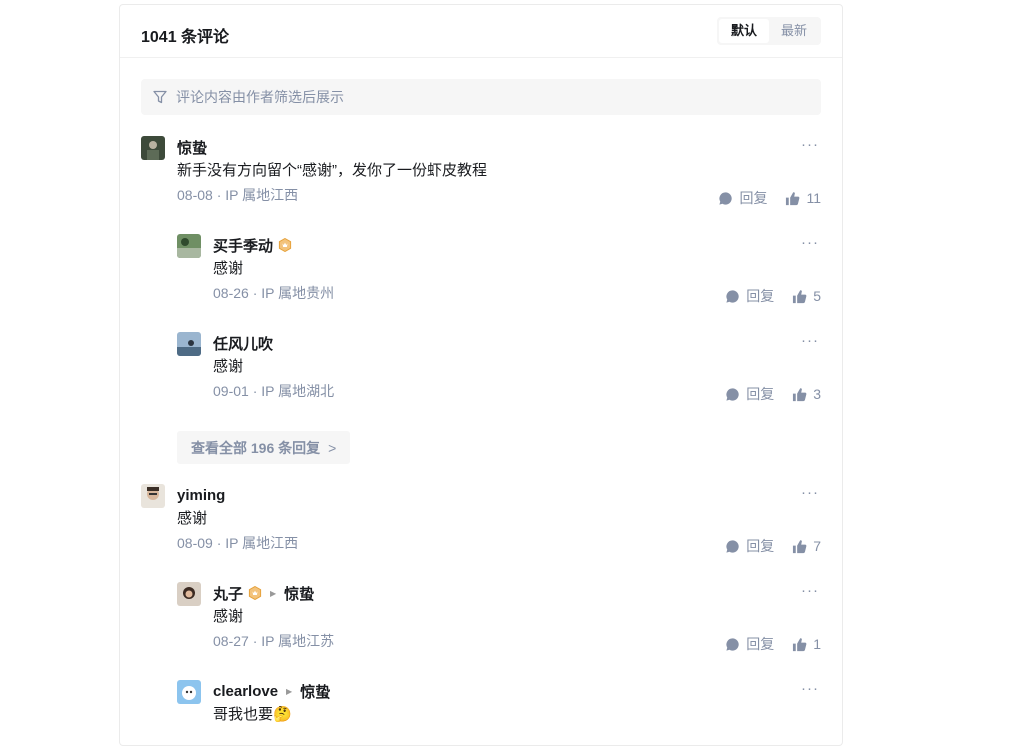 Image resolution: width=1024 pixels, height=746 pixels. Describe the element at coordinates (481, 521) in the screenshot. I see `comment-item: yiming 感谢 08-09 · IP 属地江西 ··· 回复 7` at that location.